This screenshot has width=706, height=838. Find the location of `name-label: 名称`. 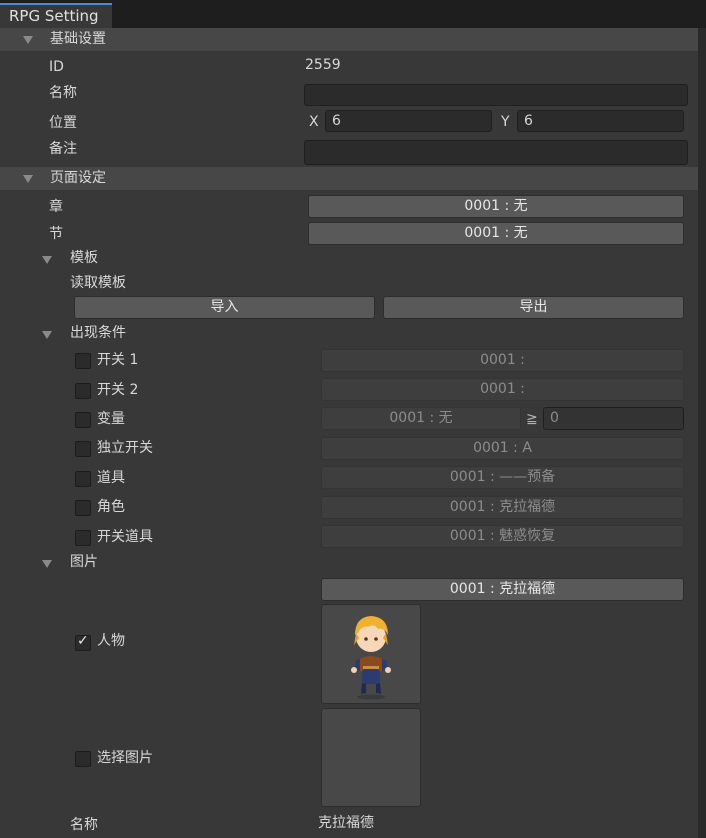

name-label: 名称 is located at coordinates (63, 93).